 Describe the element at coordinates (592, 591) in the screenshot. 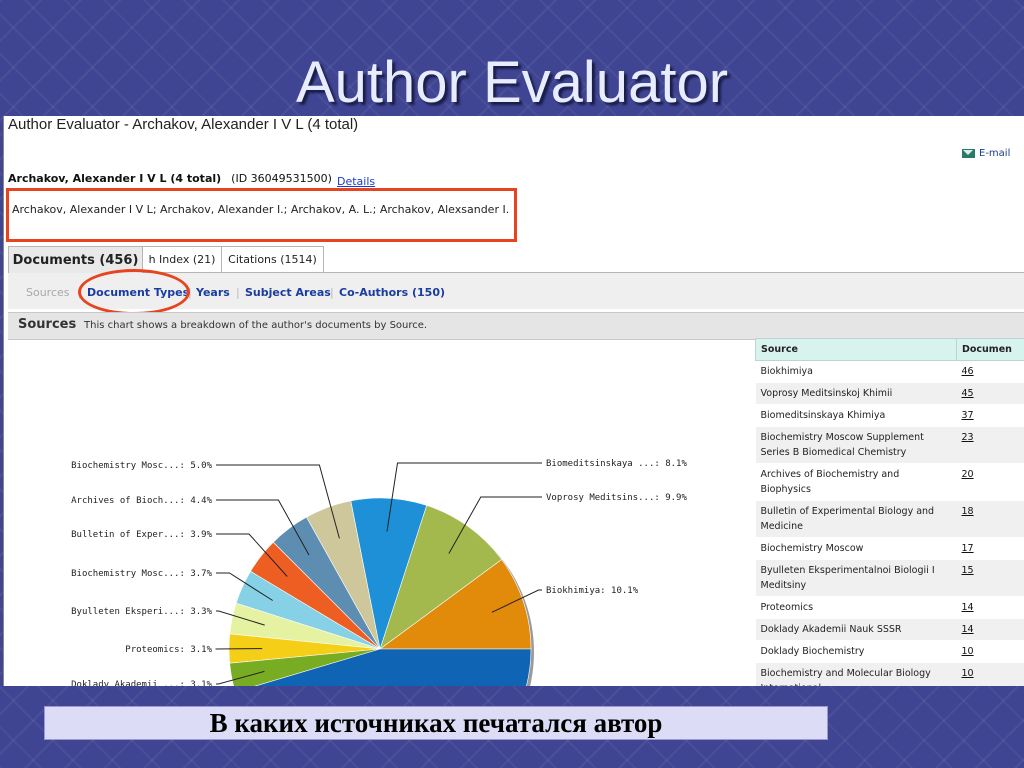

I see `pie-slice-label: Biokhimiya: 10.1%` at that location.